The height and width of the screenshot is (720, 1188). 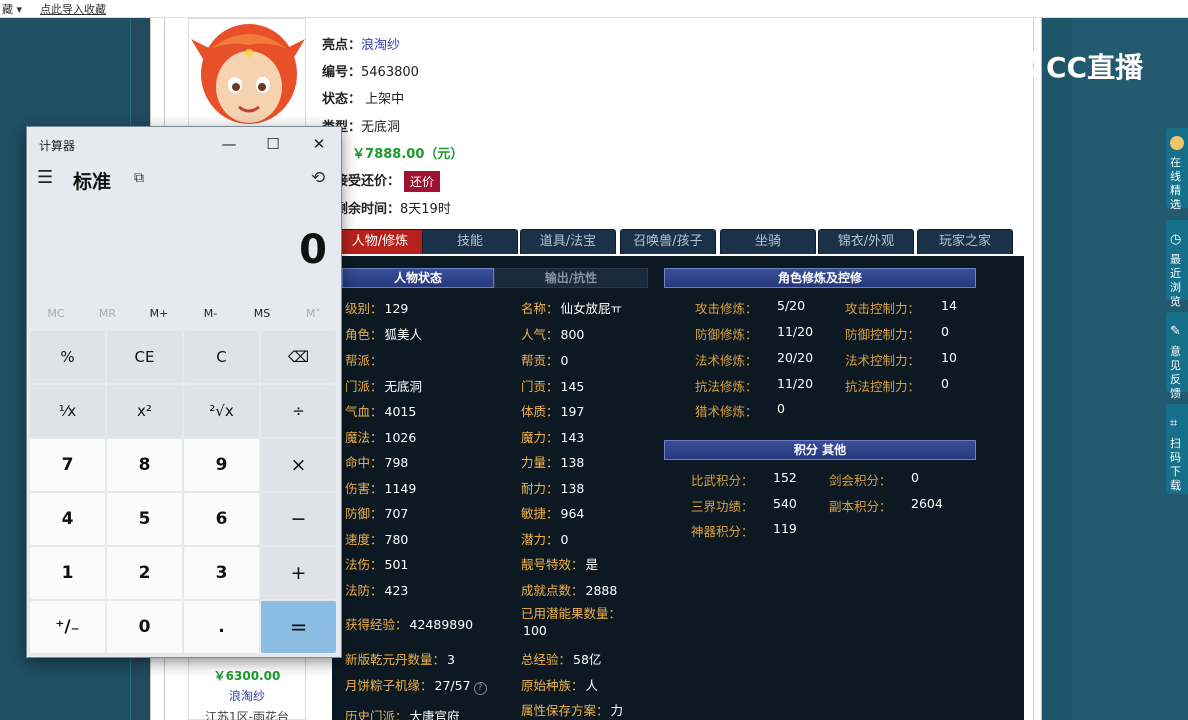 I want to click on backspace-button: ⌫, so click(x=298, y=357).